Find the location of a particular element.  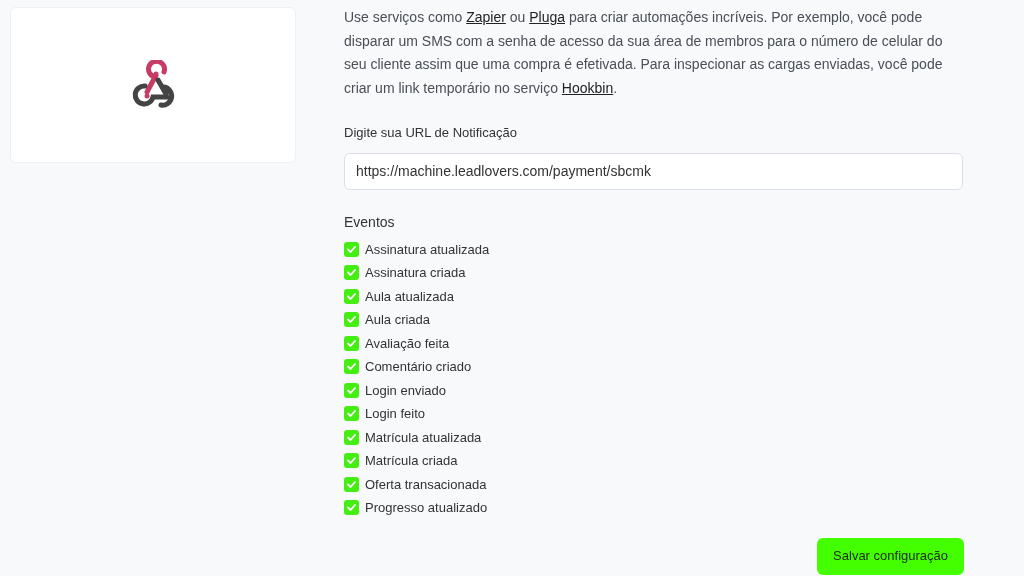

event-label: Assinatura atualizada is located at coordinates (427, 249).